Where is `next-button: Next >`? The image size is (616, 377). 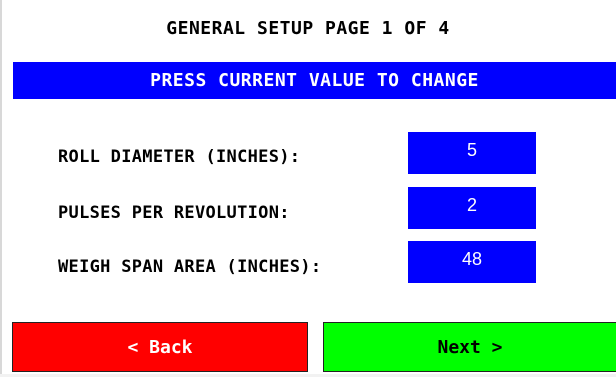 next-button: Next > is located at coordinates (469, 347).